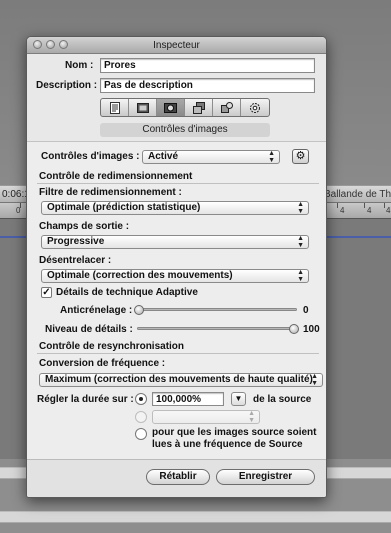 This screenshot has height=533, width=391. I want to click on video-icon, so click(142, 108).